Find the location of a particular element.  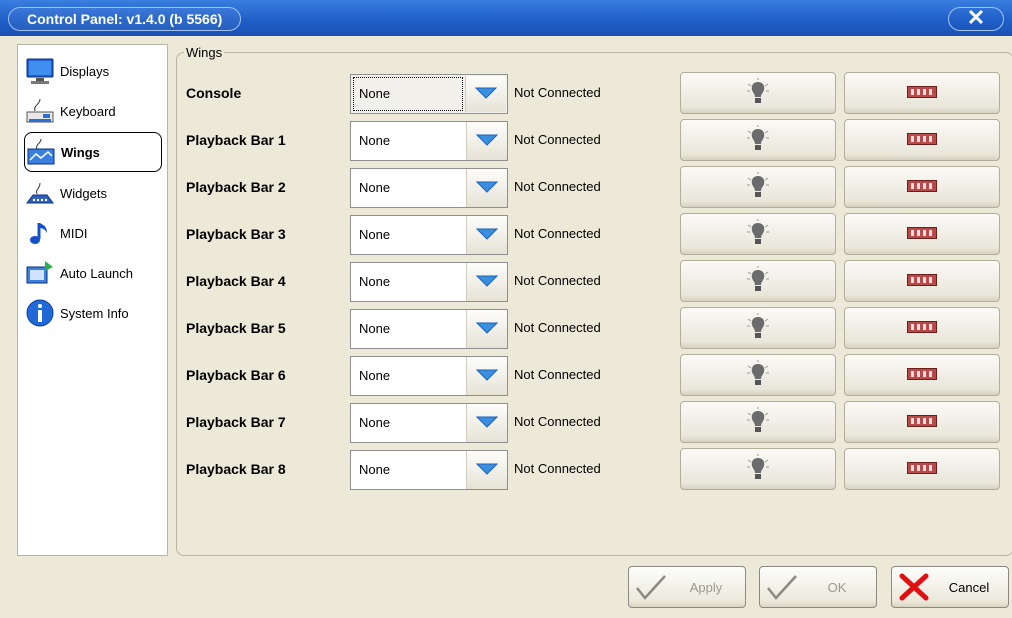

music-note-icon is located at coordinates (40, 233).